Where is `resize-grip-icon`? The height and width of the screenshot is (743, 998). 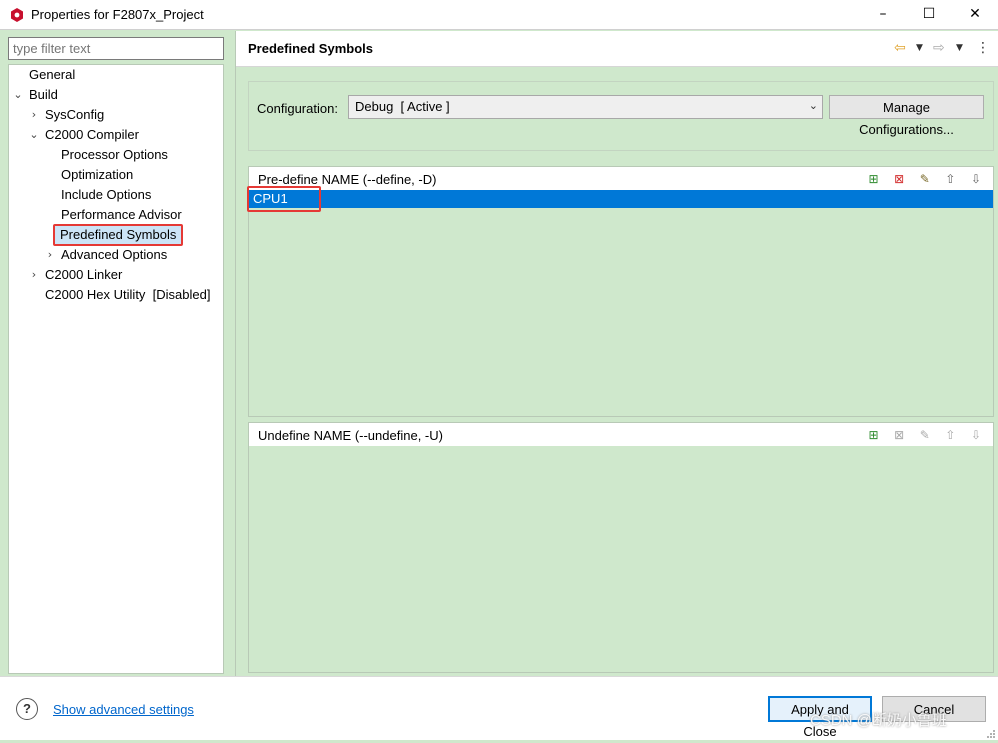 resize-grip-icon is located at coordinates (991, 734).